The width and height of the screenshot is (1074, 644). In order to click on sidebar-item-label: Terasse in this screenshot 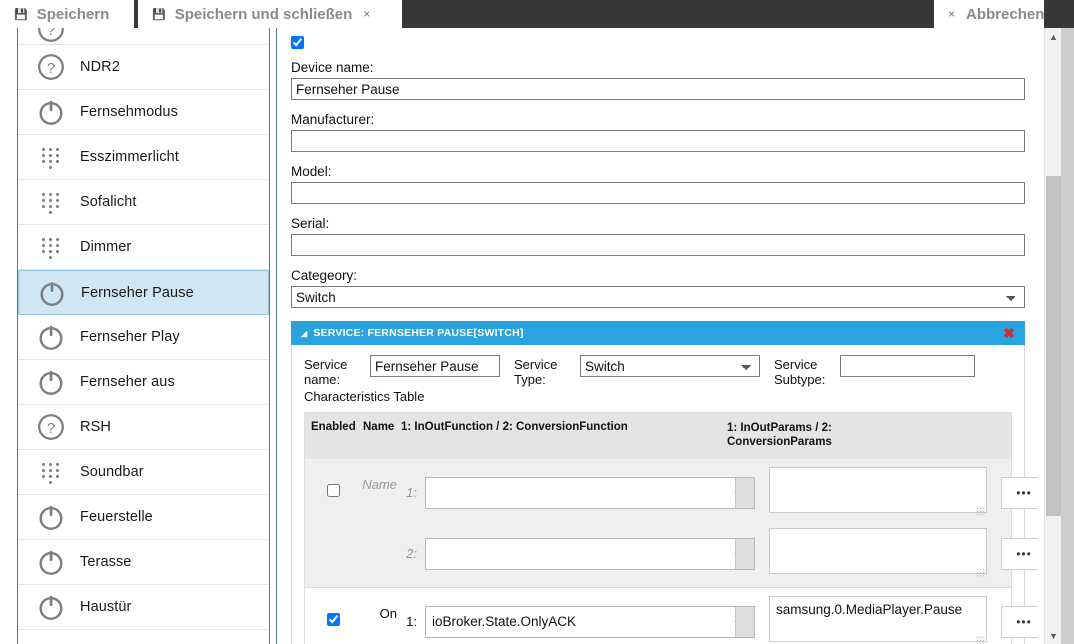, I will do `click(106, 562)`.